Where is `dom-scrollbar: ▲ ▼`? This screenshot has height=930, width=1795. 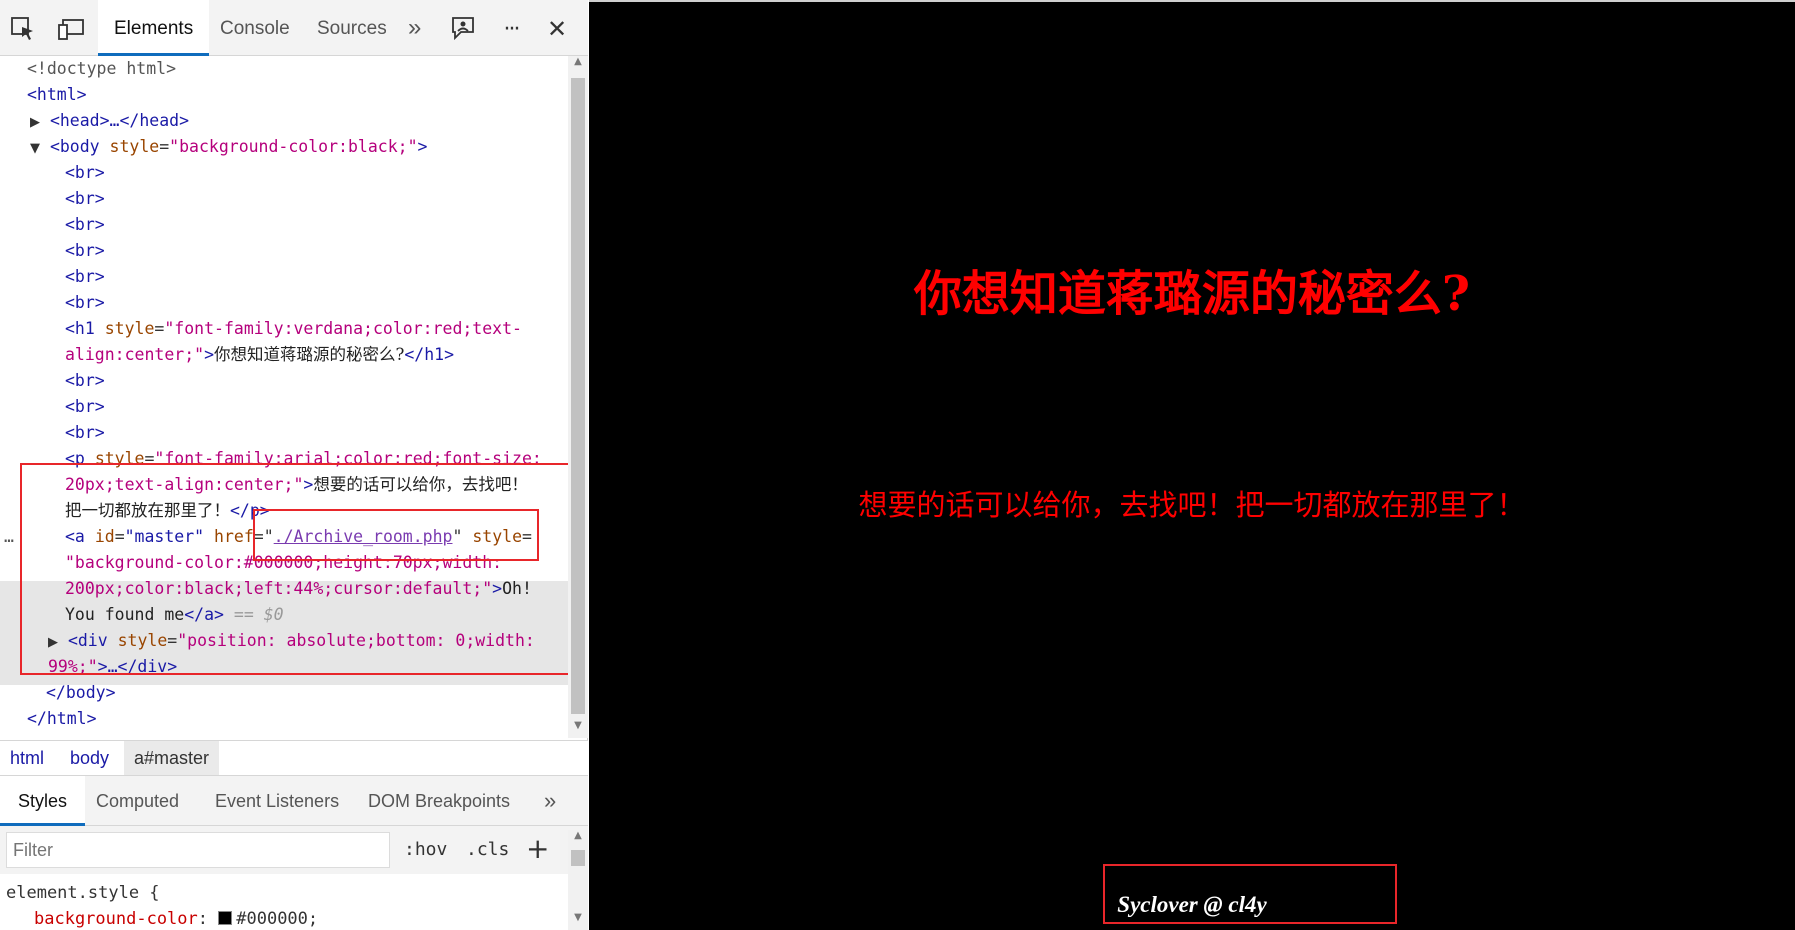 dom-scrollbar: ▲ ▼ is located at coordinates (578, 397).